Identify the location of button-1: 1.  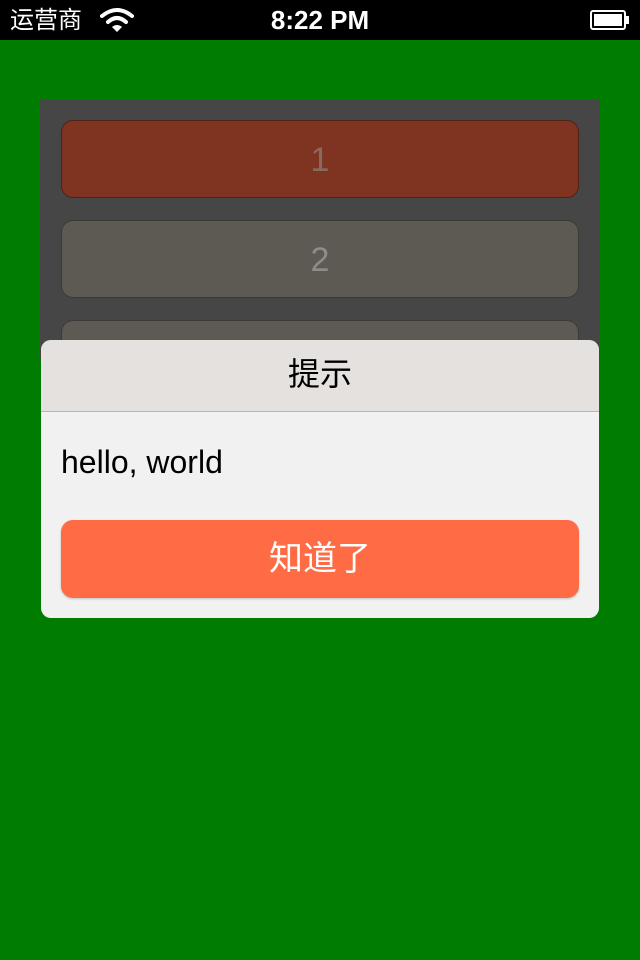
(320, 159).